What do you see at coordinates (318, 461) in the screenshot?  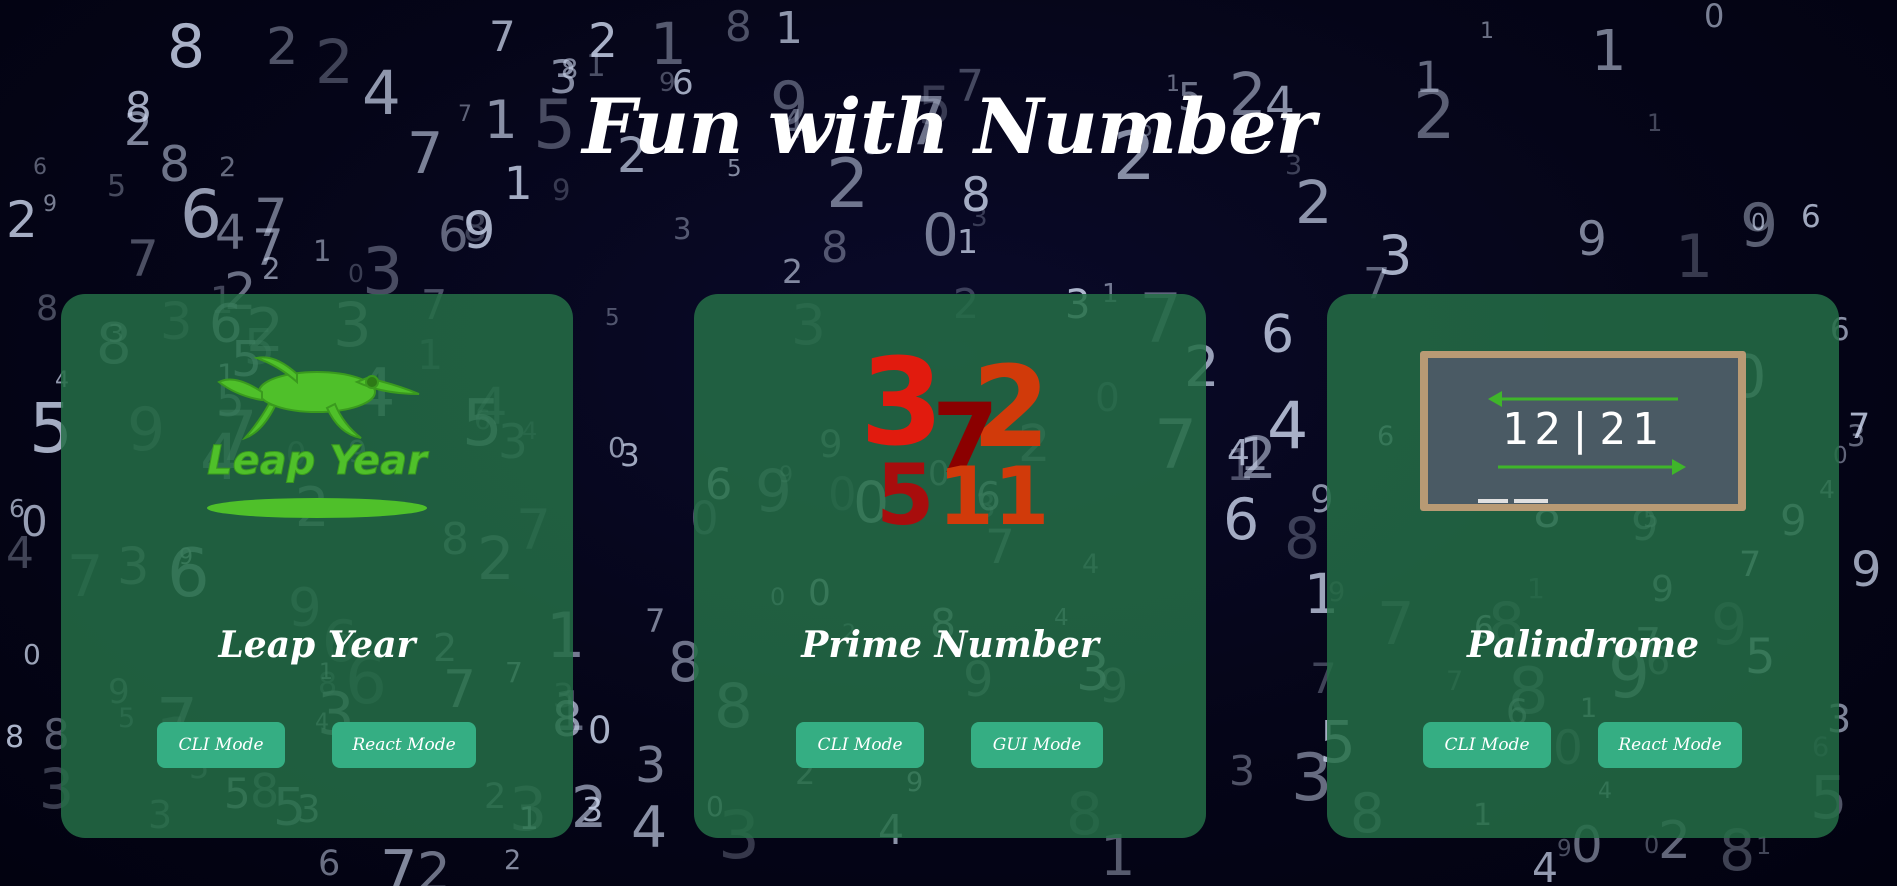 I see `leap-year-image-text: Leap Year` at bounding box center [318, 461].